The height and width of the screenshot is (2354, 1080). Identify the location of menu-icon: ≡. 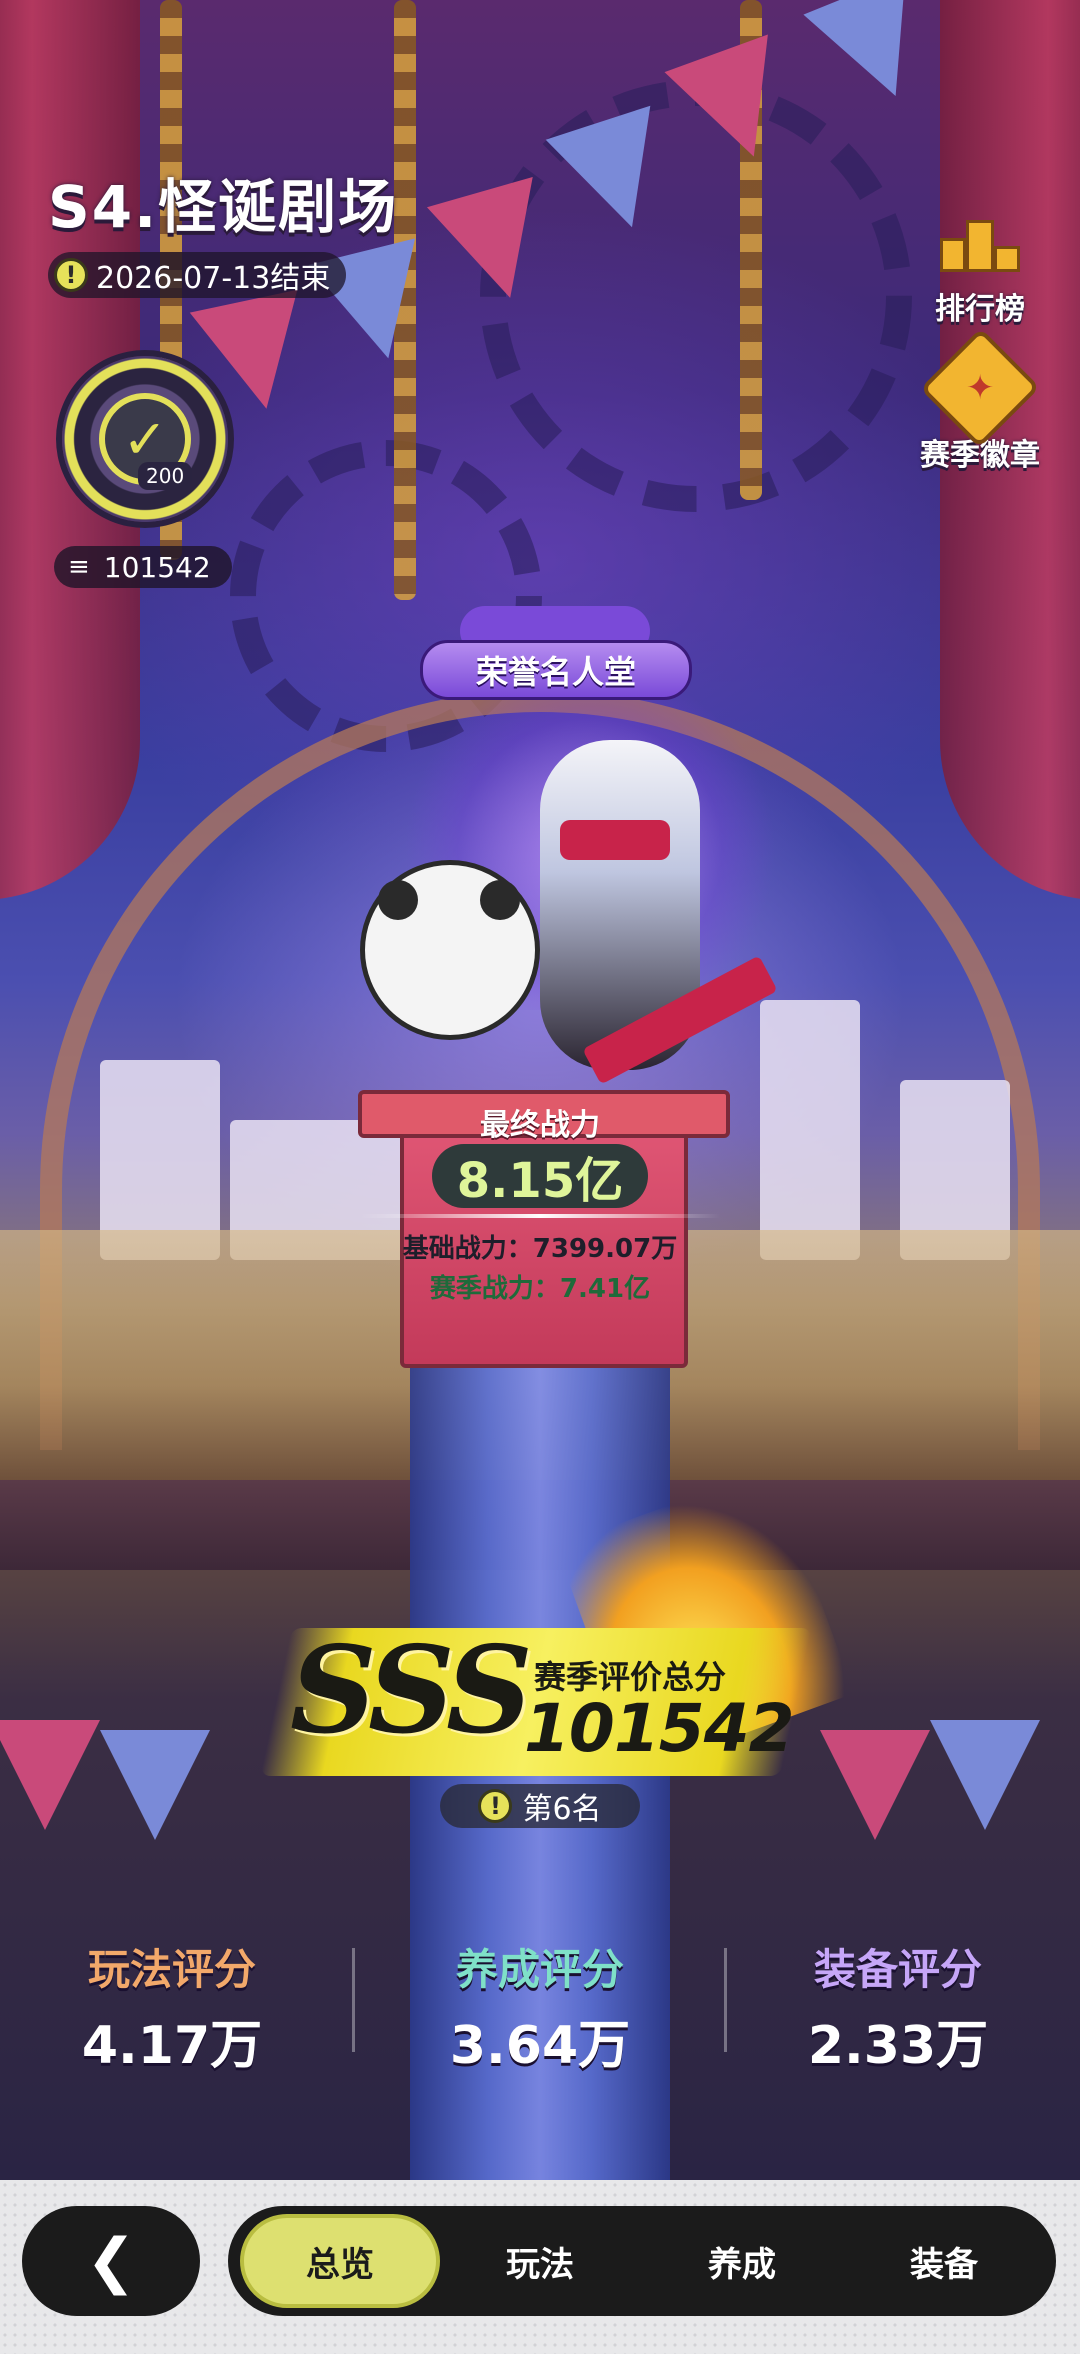
(79, 567).